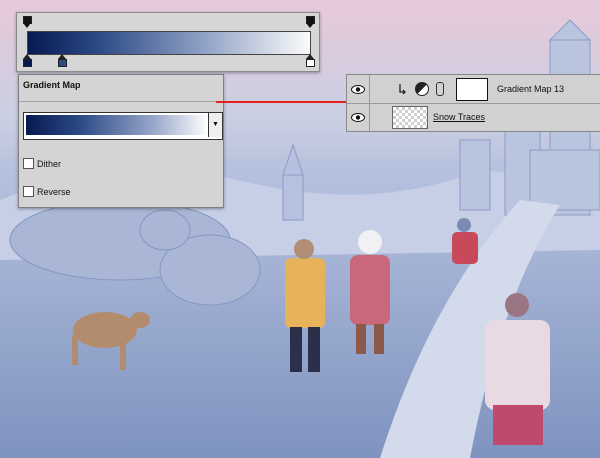 Image resolution: width=600 pixels, height=458 pixels. I want to click on gradient-picker-dropdown: ▼, so click(123, 126).